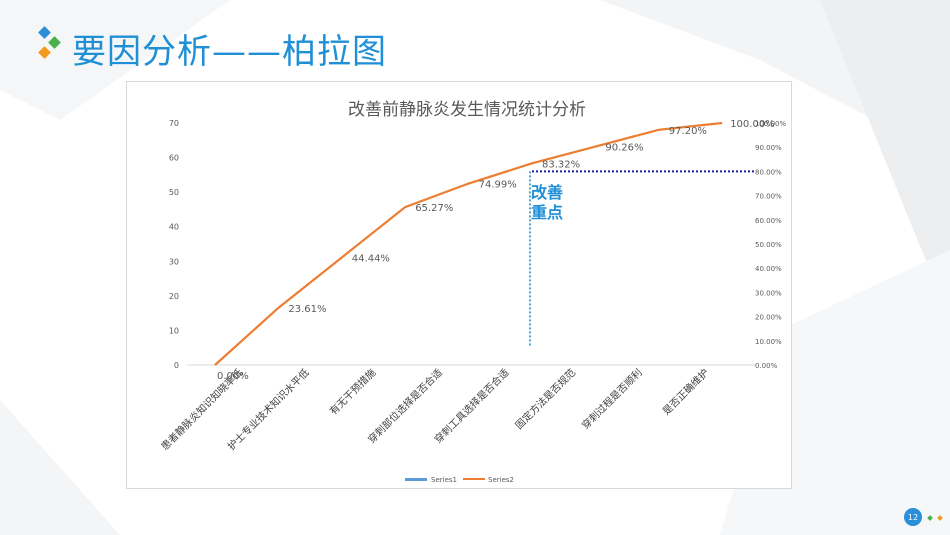 The width and height of the screenshot is (950, 535). Describe the element at coordinates (545, 399) in the screenshot. I see `category-tick-label: 固定方法是否规范` at that location.